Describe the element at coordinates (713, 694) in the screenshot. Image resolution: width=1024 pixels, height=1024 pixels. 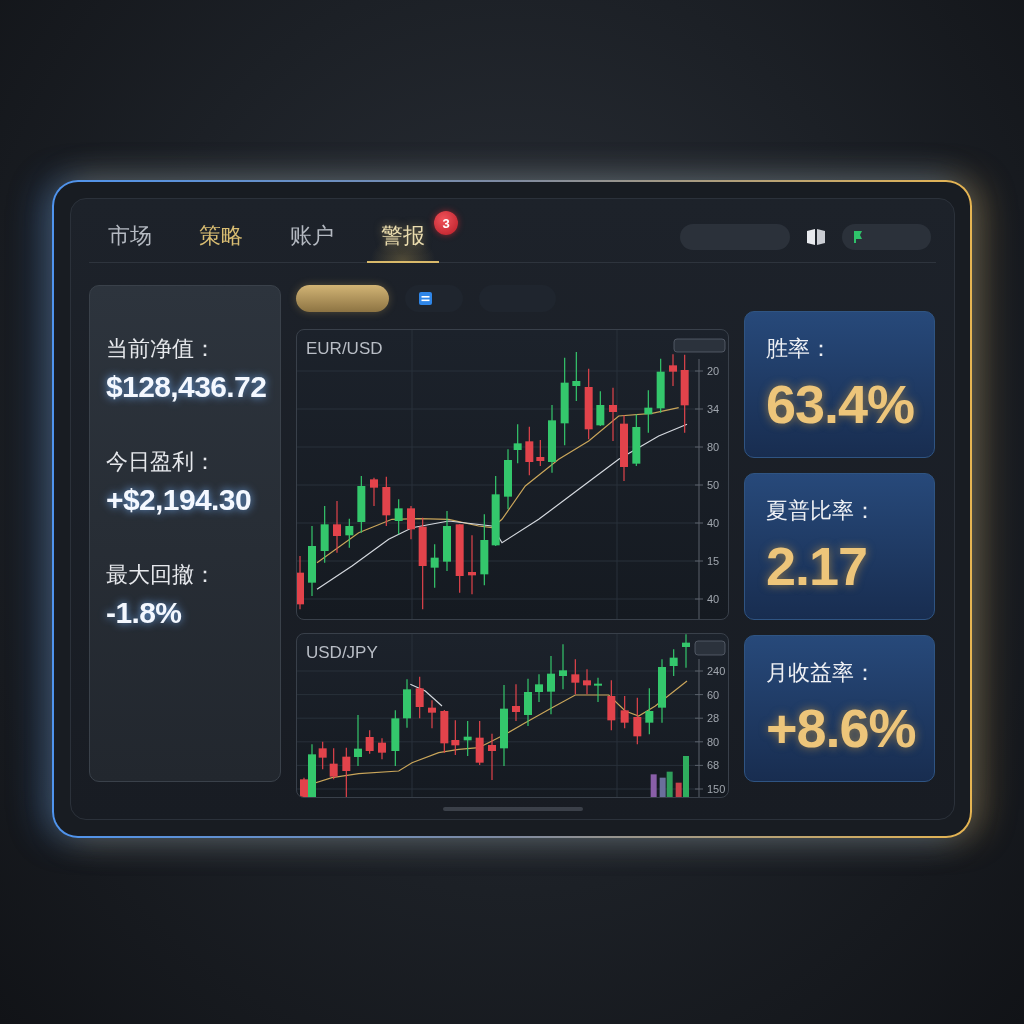
I see `axis-tick-label: 60` at that location.